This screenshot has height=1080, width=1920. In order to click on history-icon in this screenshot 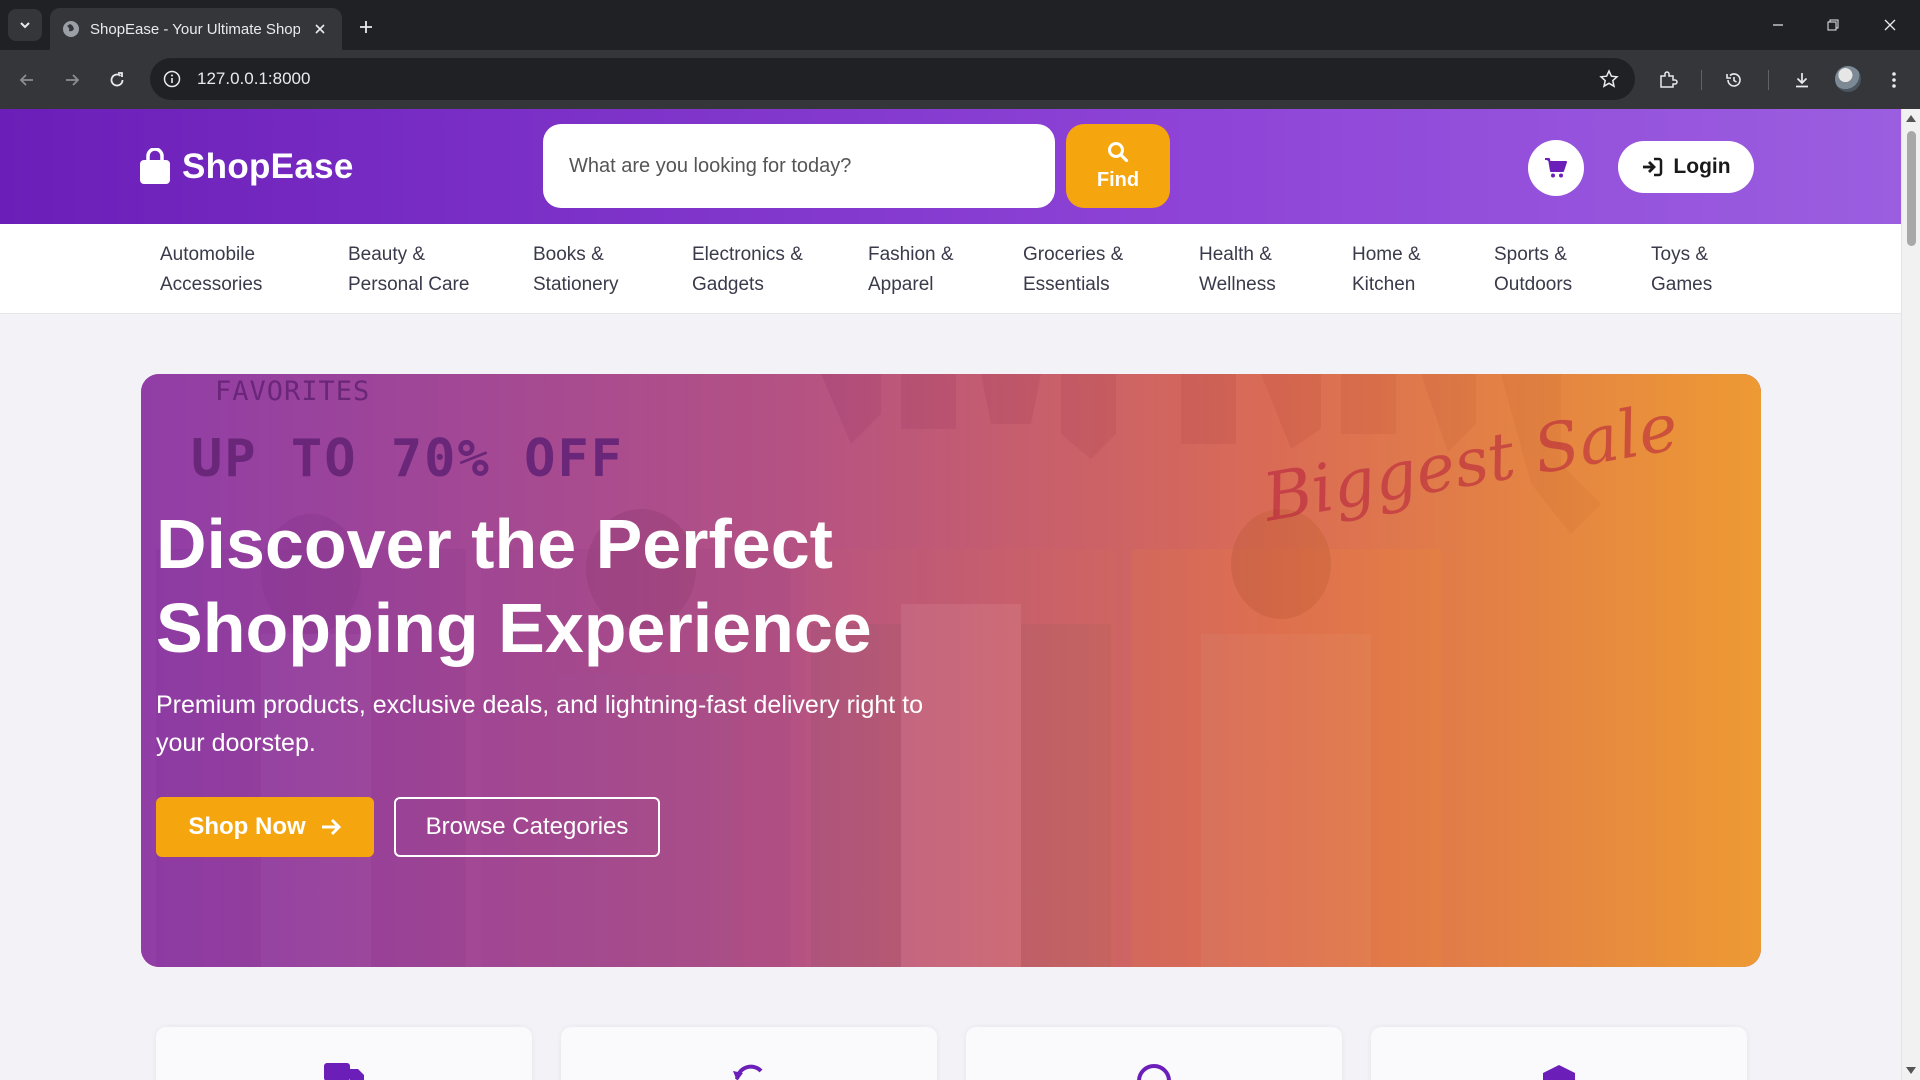, I will do `click(1733, 80)`.